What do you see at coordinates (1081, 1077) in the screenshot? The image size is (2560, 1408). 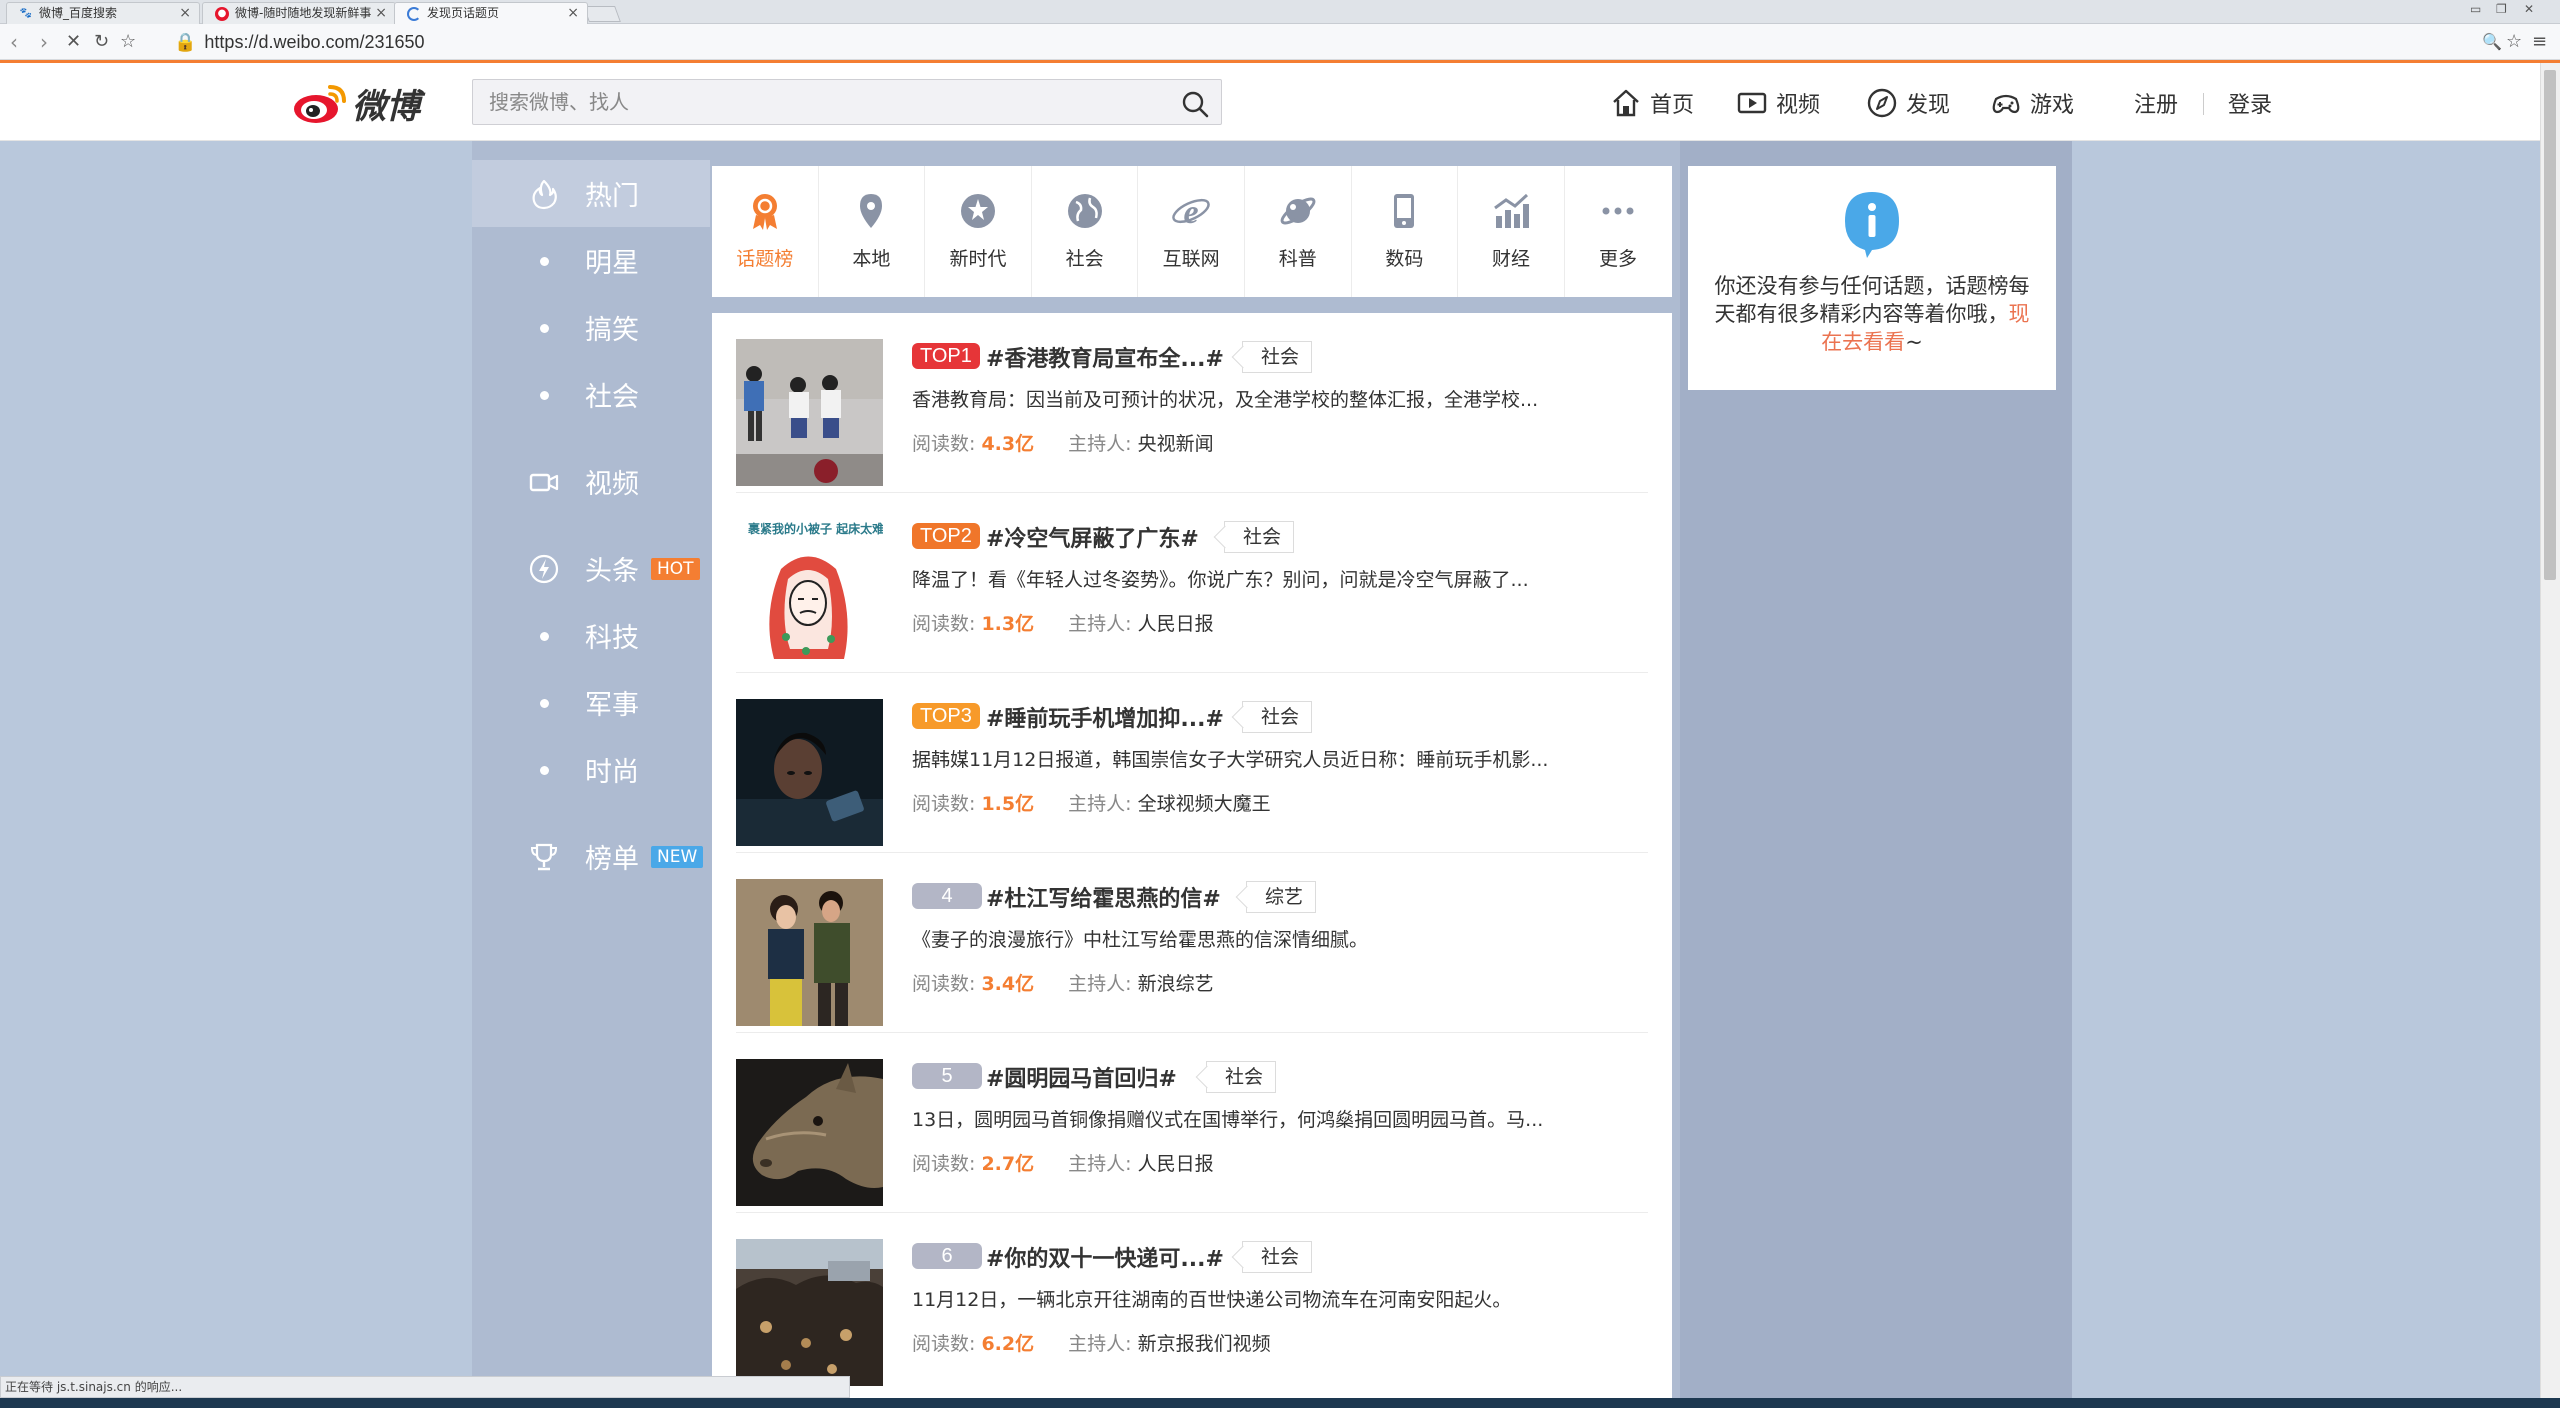 I see `topic-title: #圆明园马首回归#` at bounding box center [1081, 1077].